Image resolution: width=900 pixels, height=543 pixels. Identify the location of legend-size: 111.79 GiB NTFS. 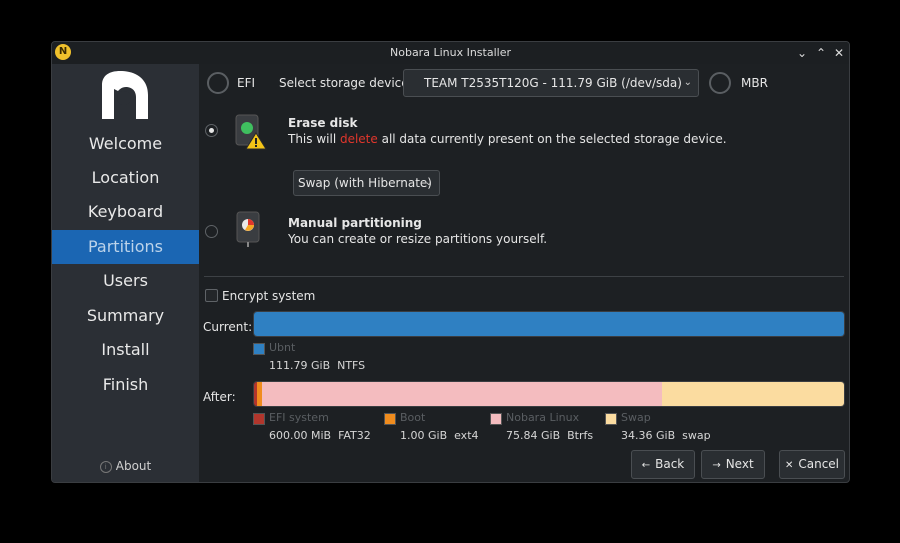
(317, 365).